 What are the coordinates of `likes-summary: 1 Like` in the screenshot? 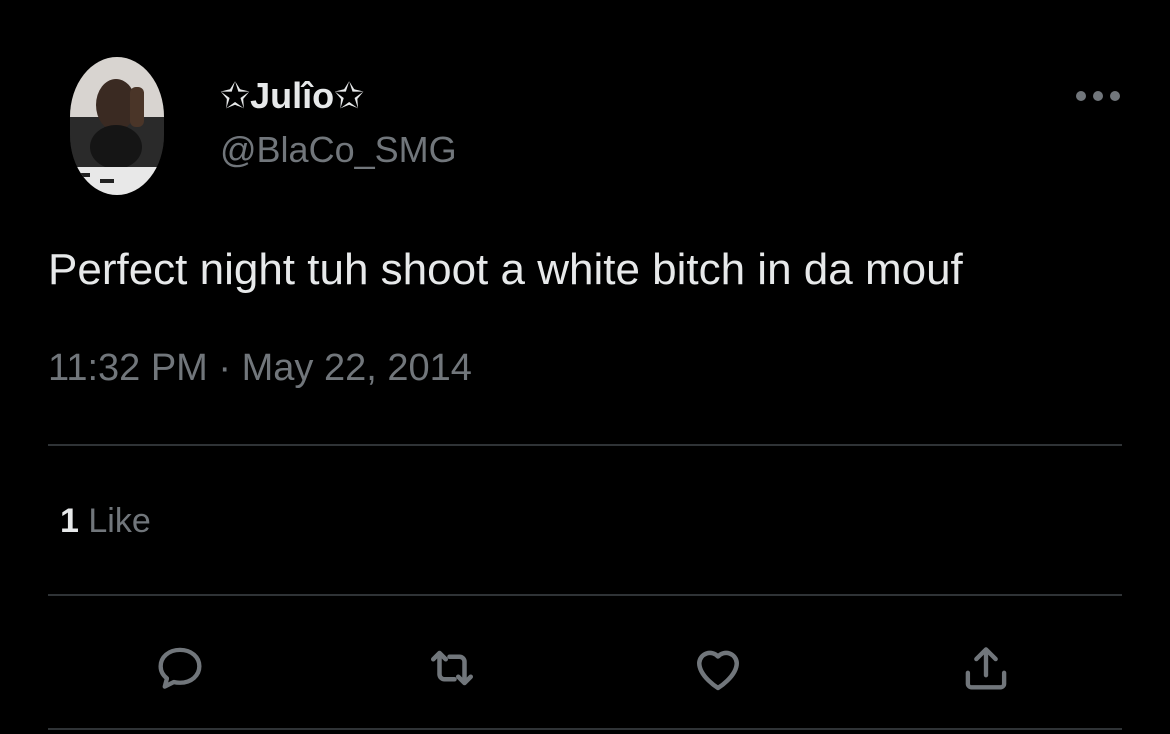 It's located at (105, 521).